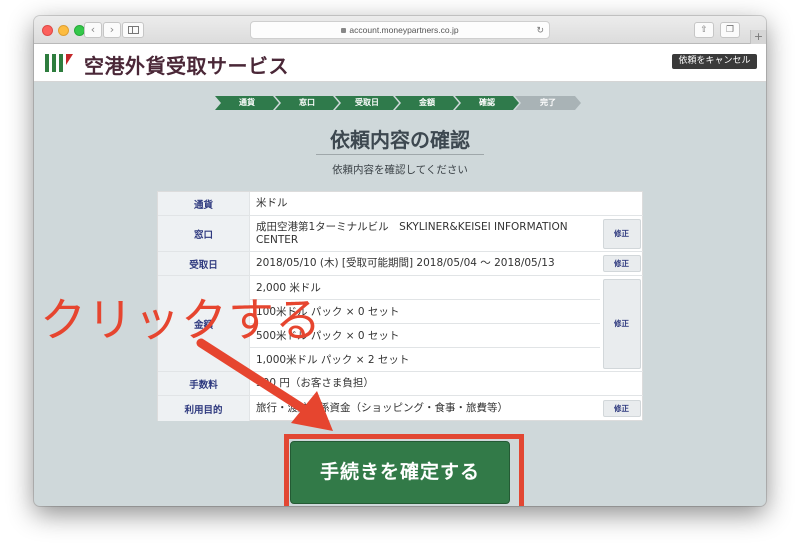  Describe the element at coordinates (47, 30) in the screenshot. I see `close-window-button` at that location.